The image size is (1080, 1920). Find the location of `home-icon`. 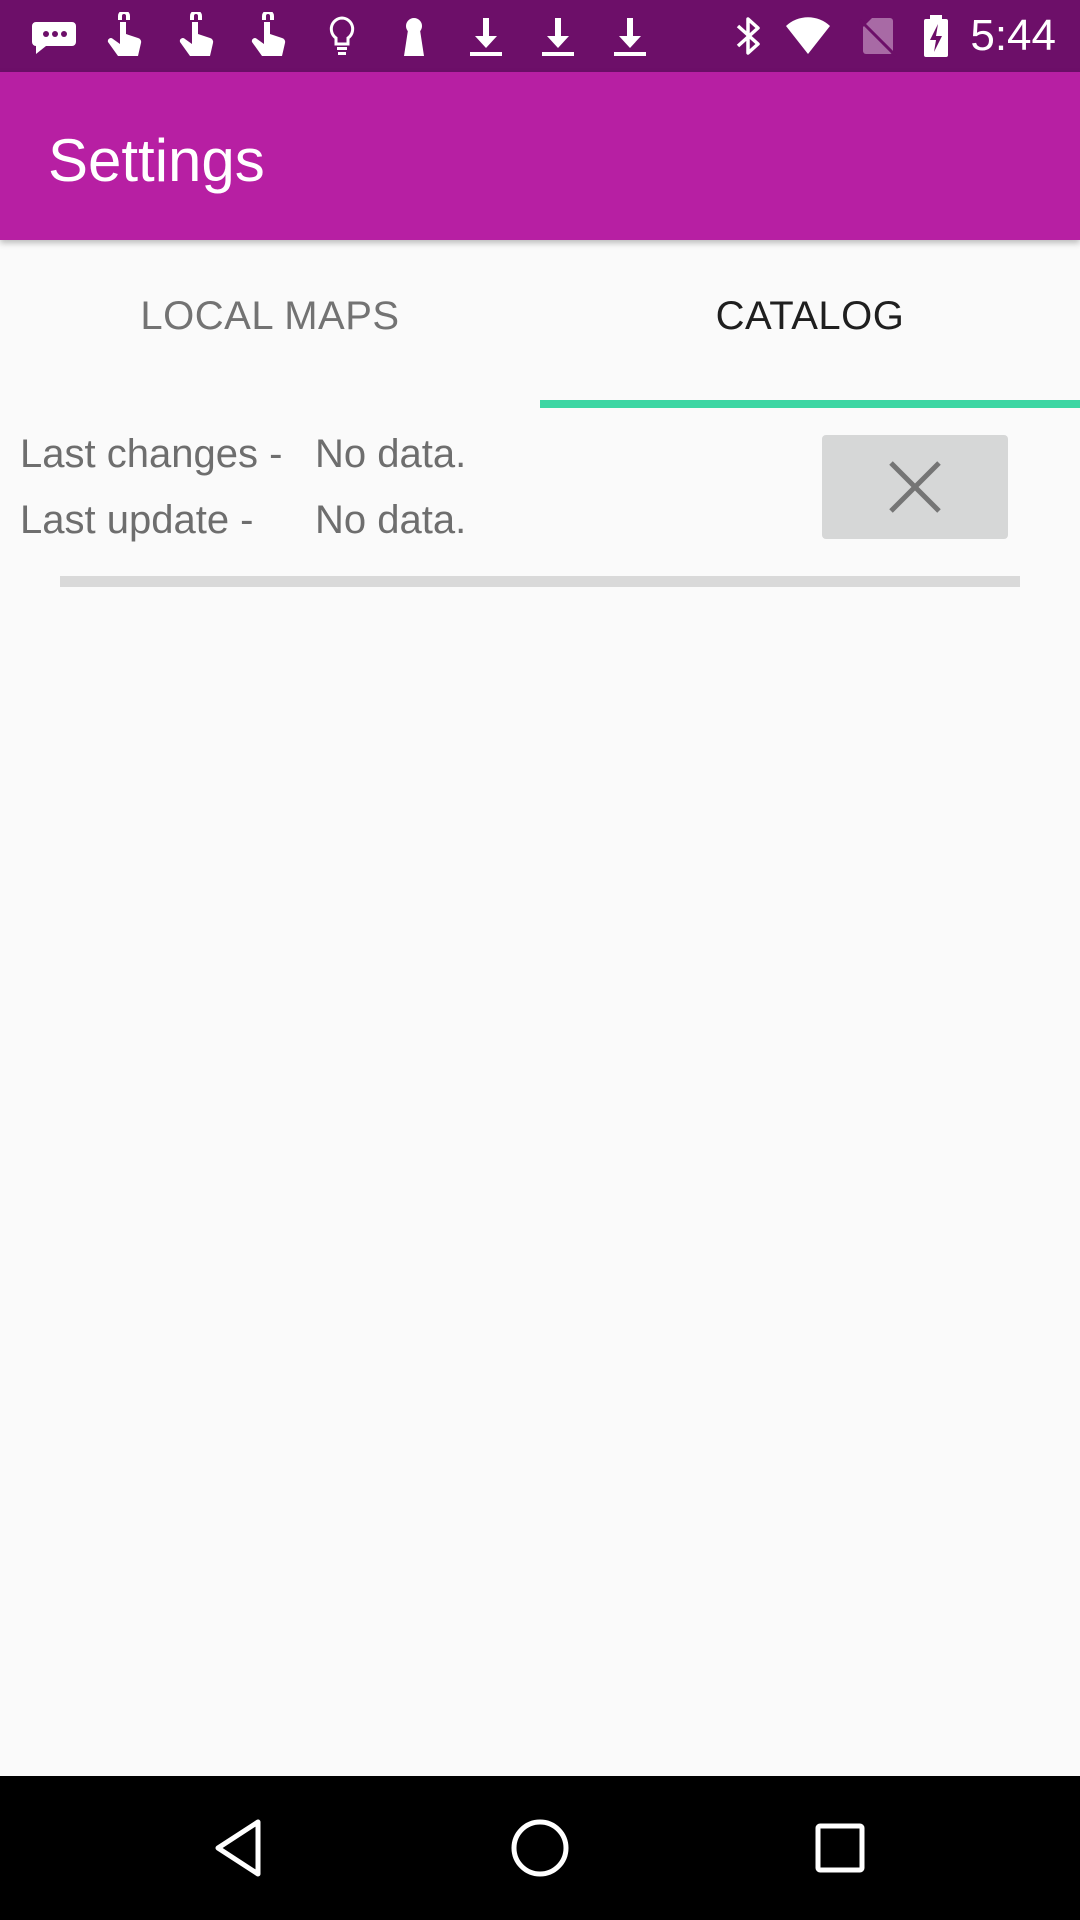

home-icon is located at coordinates (540, 1848).